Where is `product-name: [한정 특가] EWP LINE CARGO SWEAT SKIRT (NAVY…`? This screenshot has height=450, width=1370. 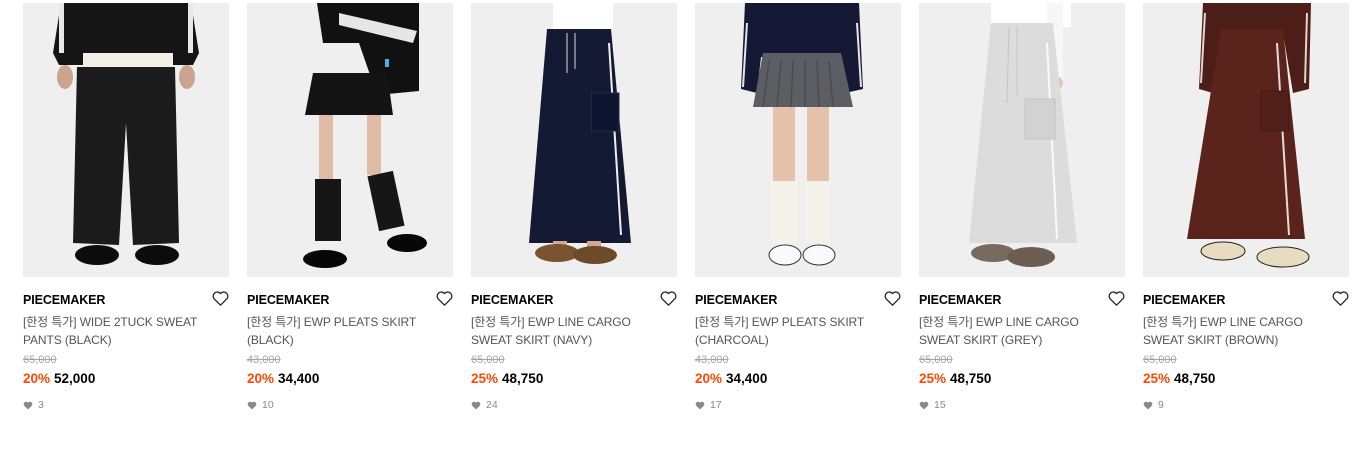
product-name: [한정 특가] EWP LINE CARGO SWEAT SKIRT (NAVY… is located at coordinates (571, 331).